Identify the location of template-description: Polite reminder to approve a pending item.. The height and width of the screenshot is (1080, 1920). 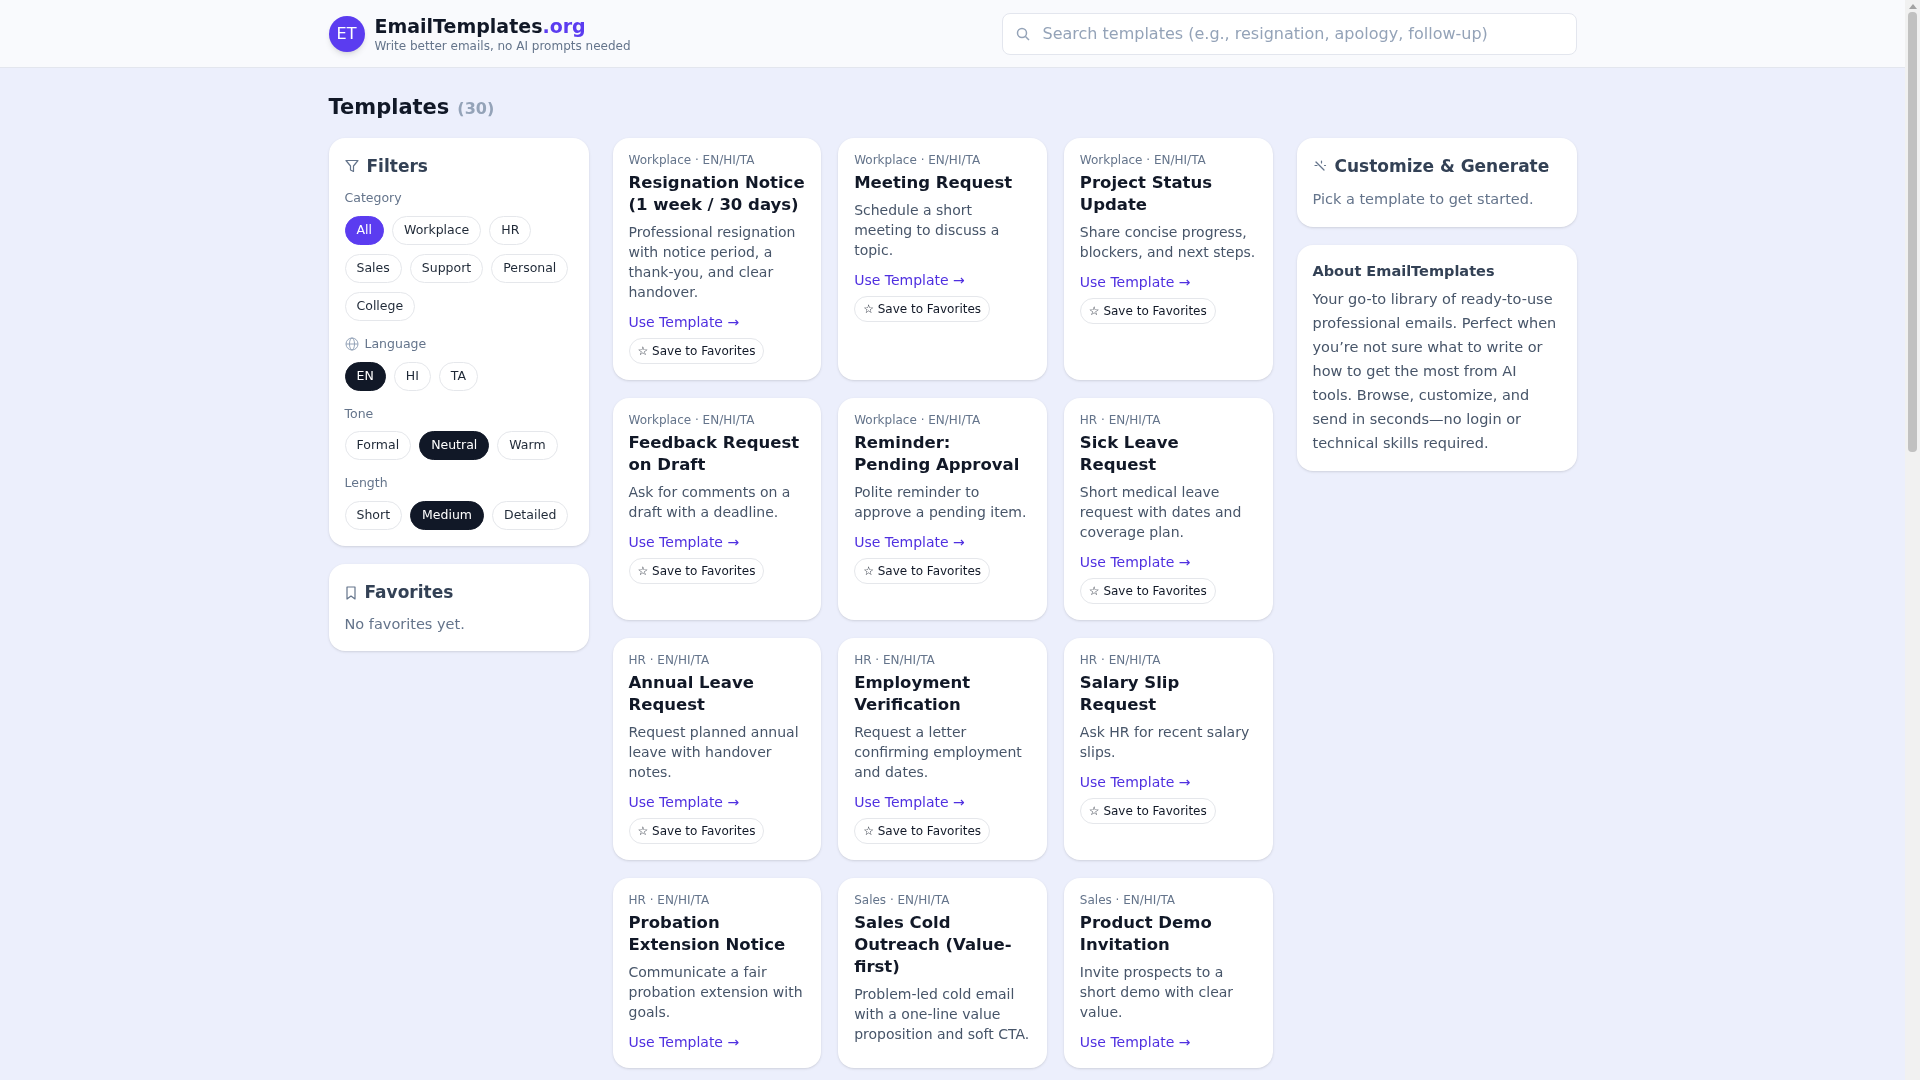
(941, 502).